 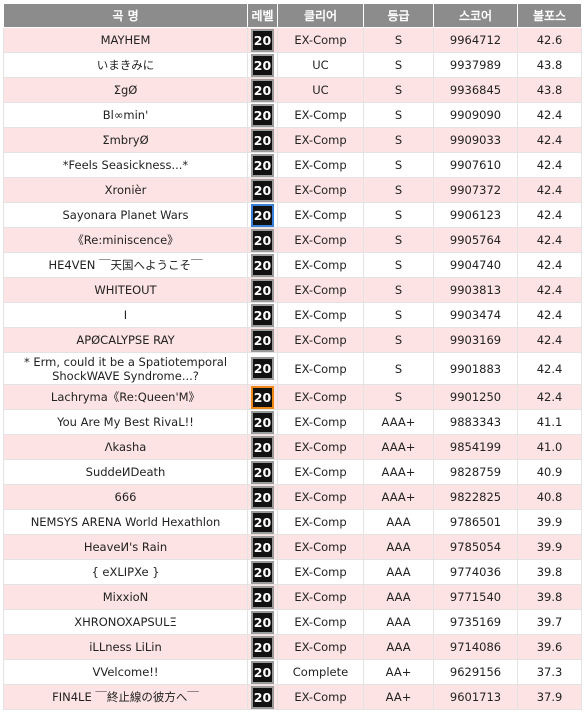 What do you see at coordinates (549, 622) in the screenshot?
I see `volforce-cell: 39.7` at bounding box center [549, 622].